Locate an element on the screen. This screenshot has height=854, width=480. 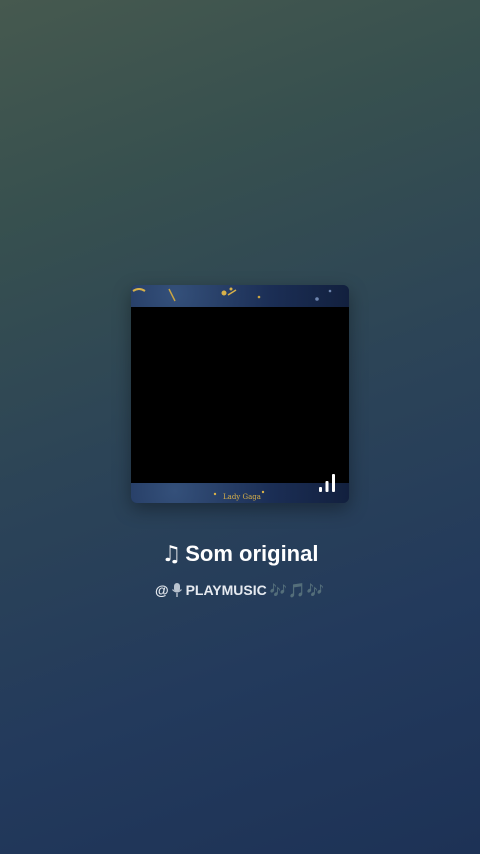
author-at-sign: @ is located at coordinates (161, 590).